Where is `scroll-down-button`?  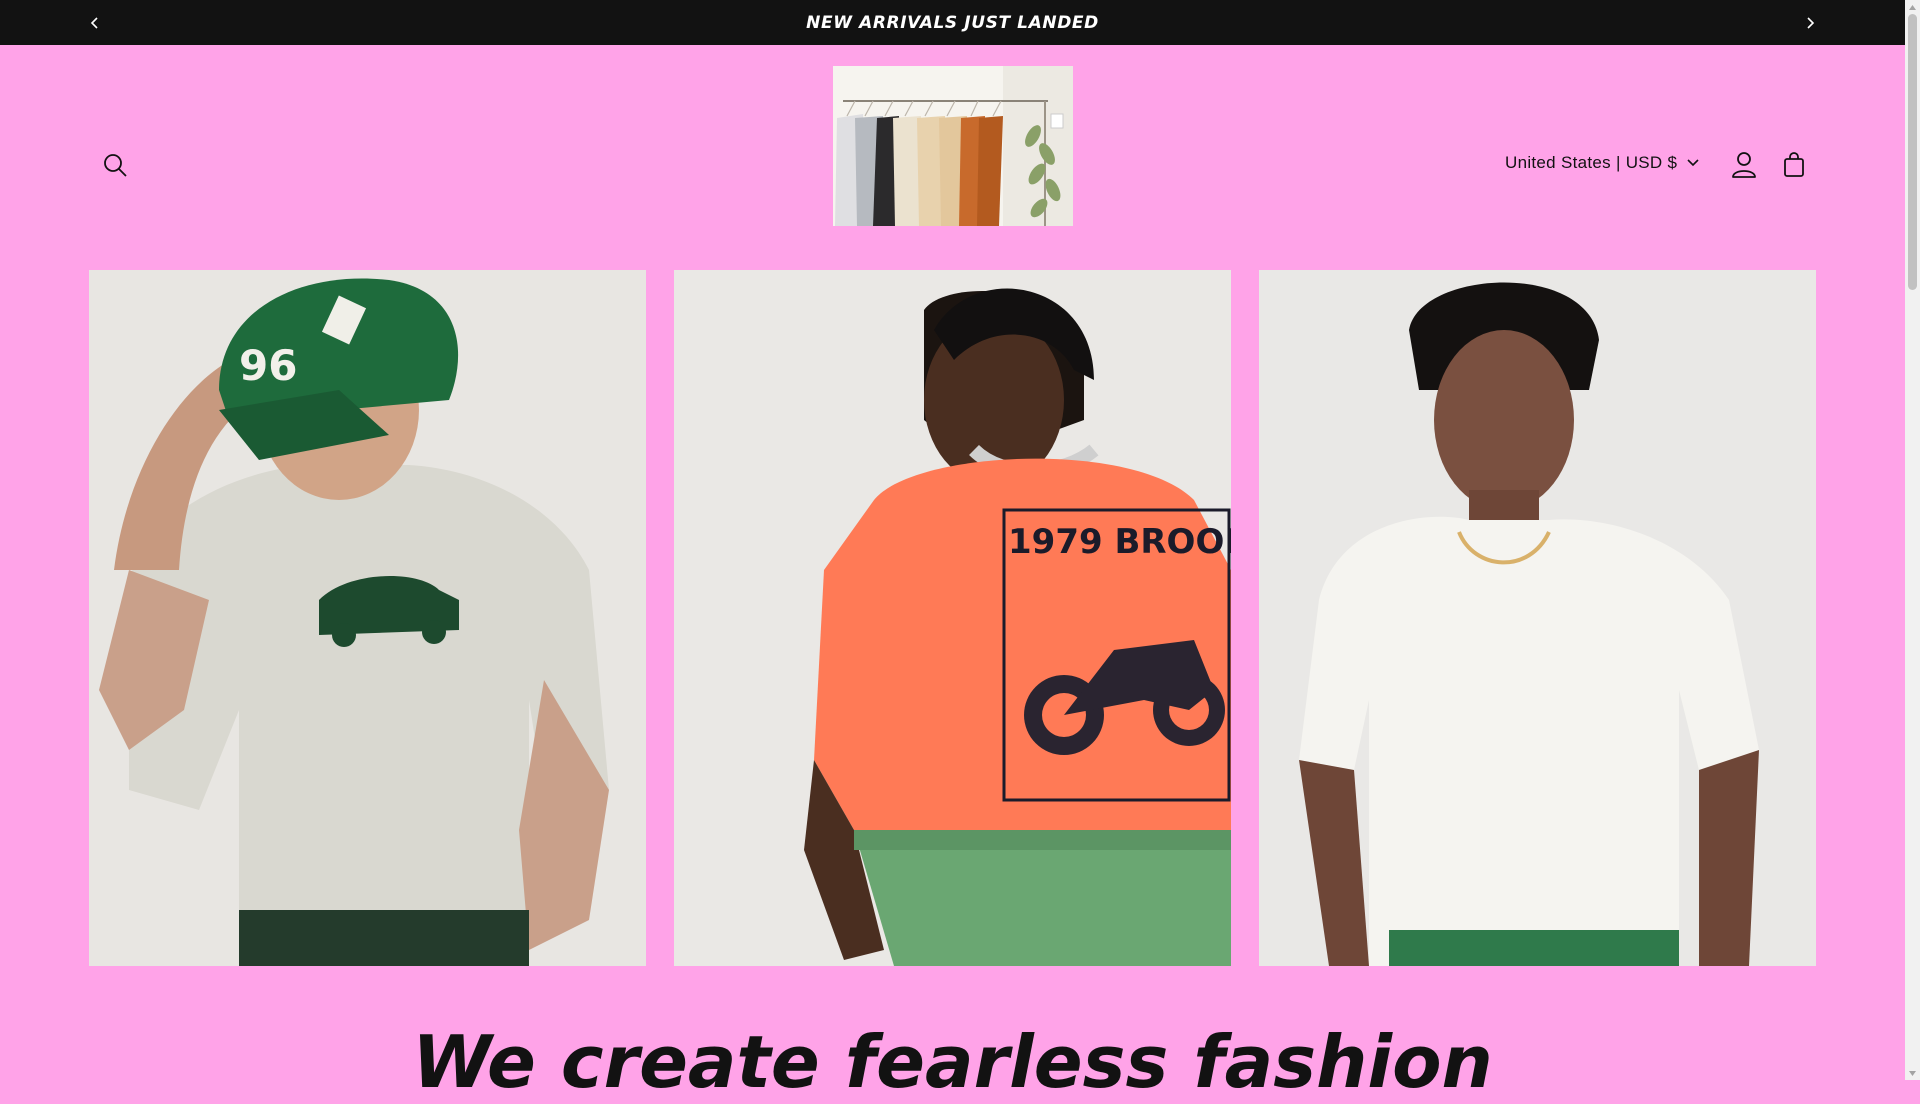
scroll-down-button is located at coordinates (1912, 1073).